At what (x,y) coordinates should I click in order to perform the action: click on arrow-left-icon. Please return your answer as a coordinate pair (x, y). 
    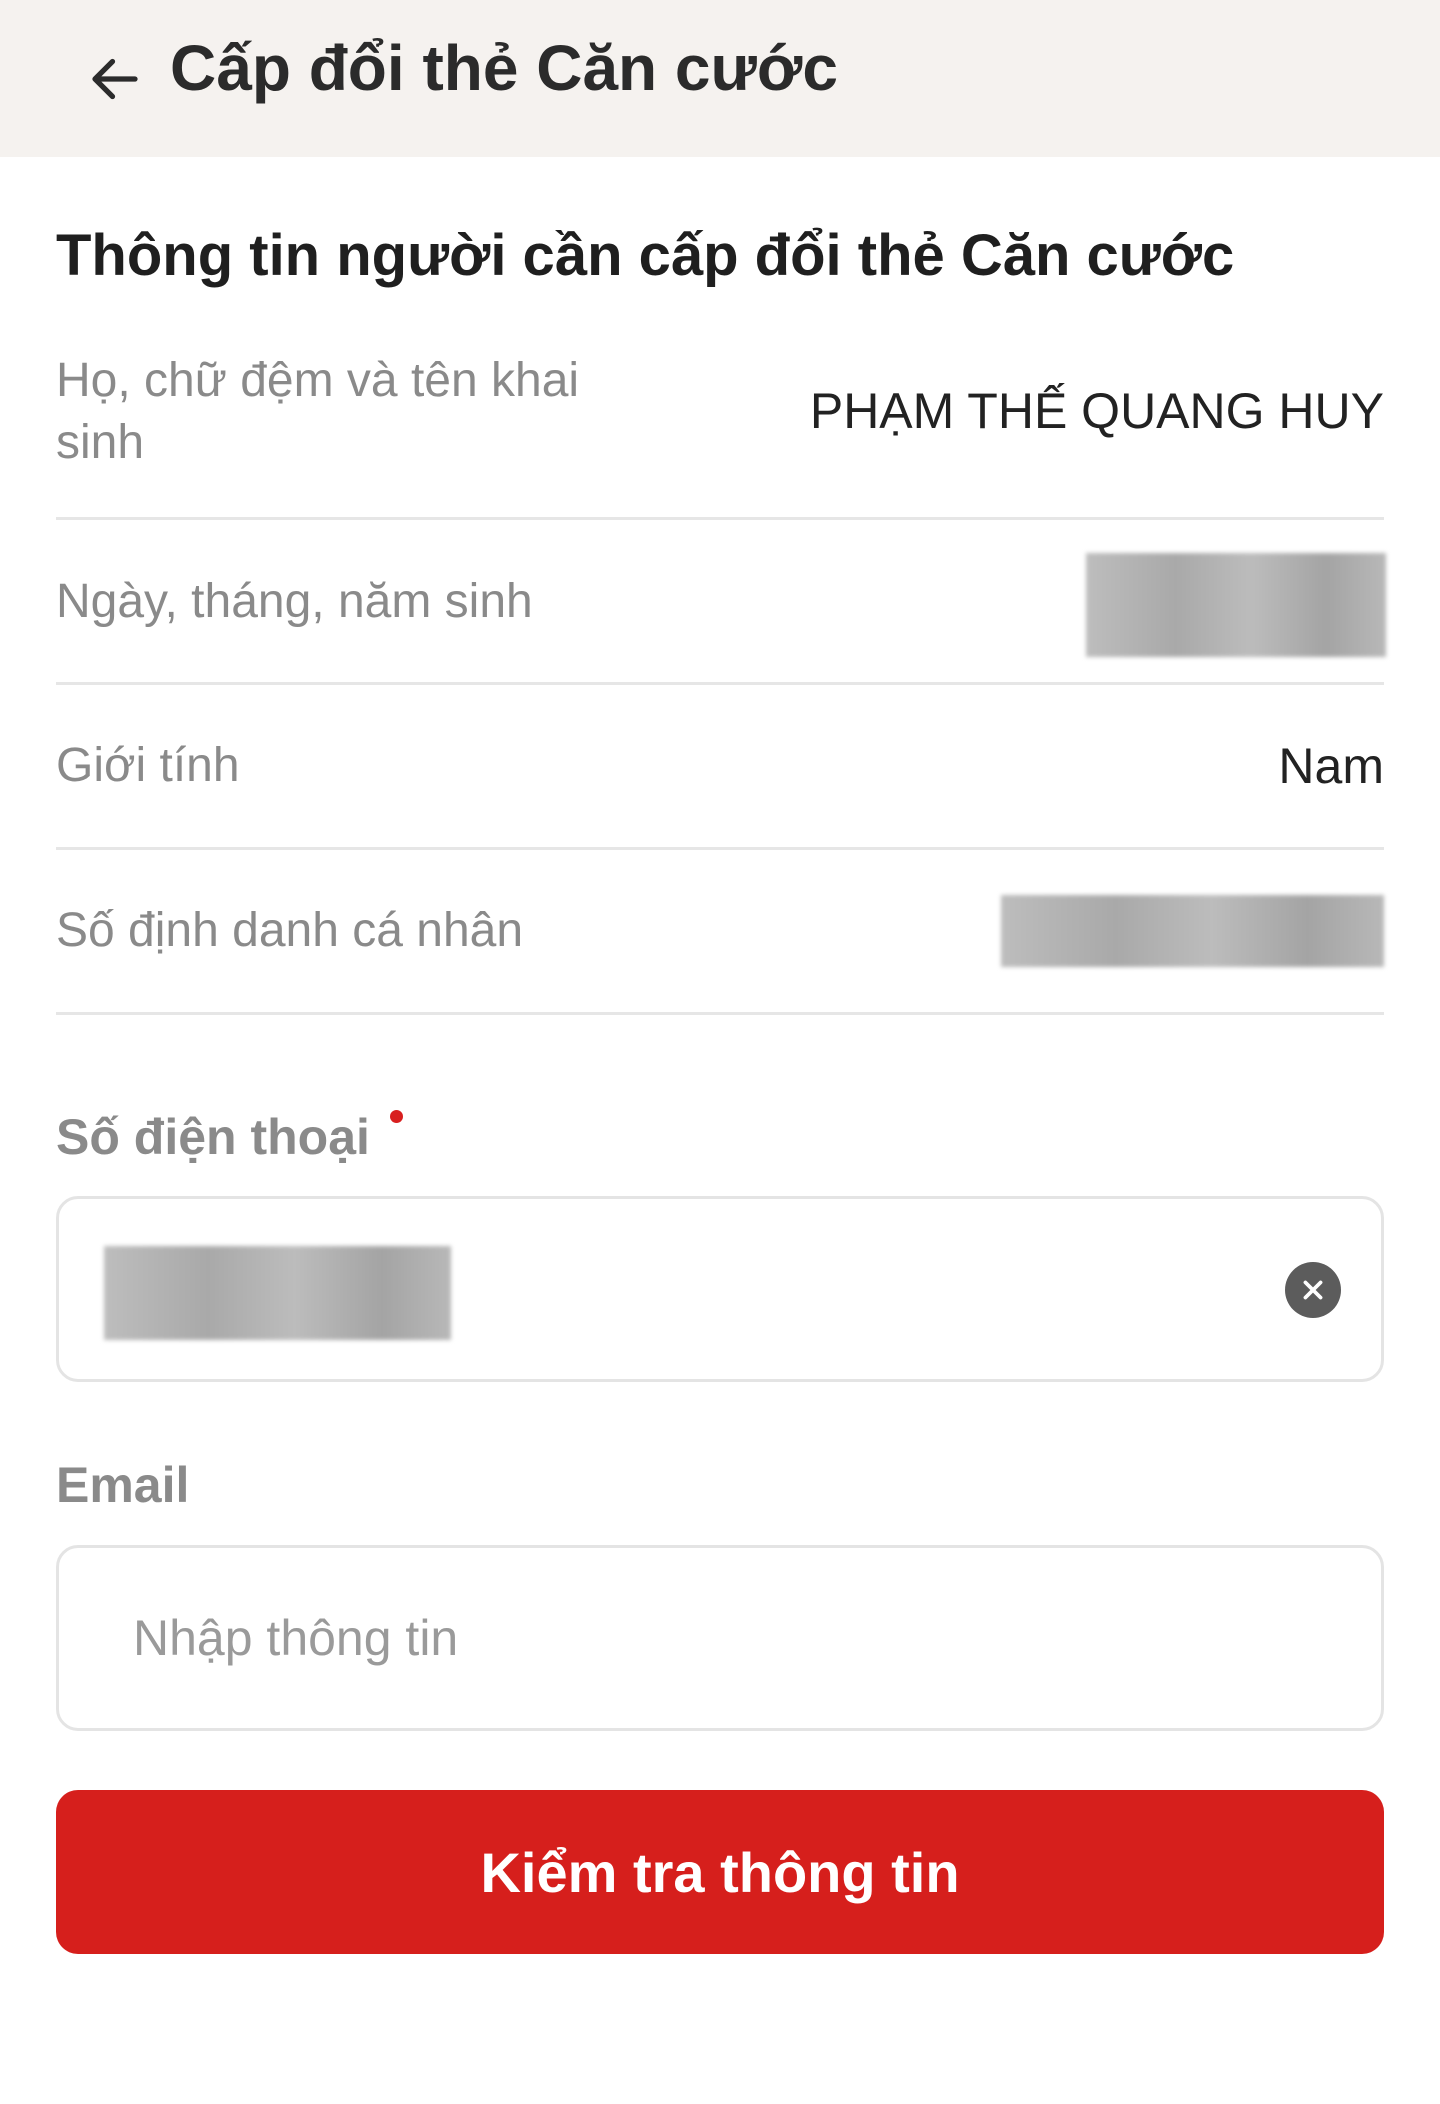
    Looking at the image, I should click on (115, 79).